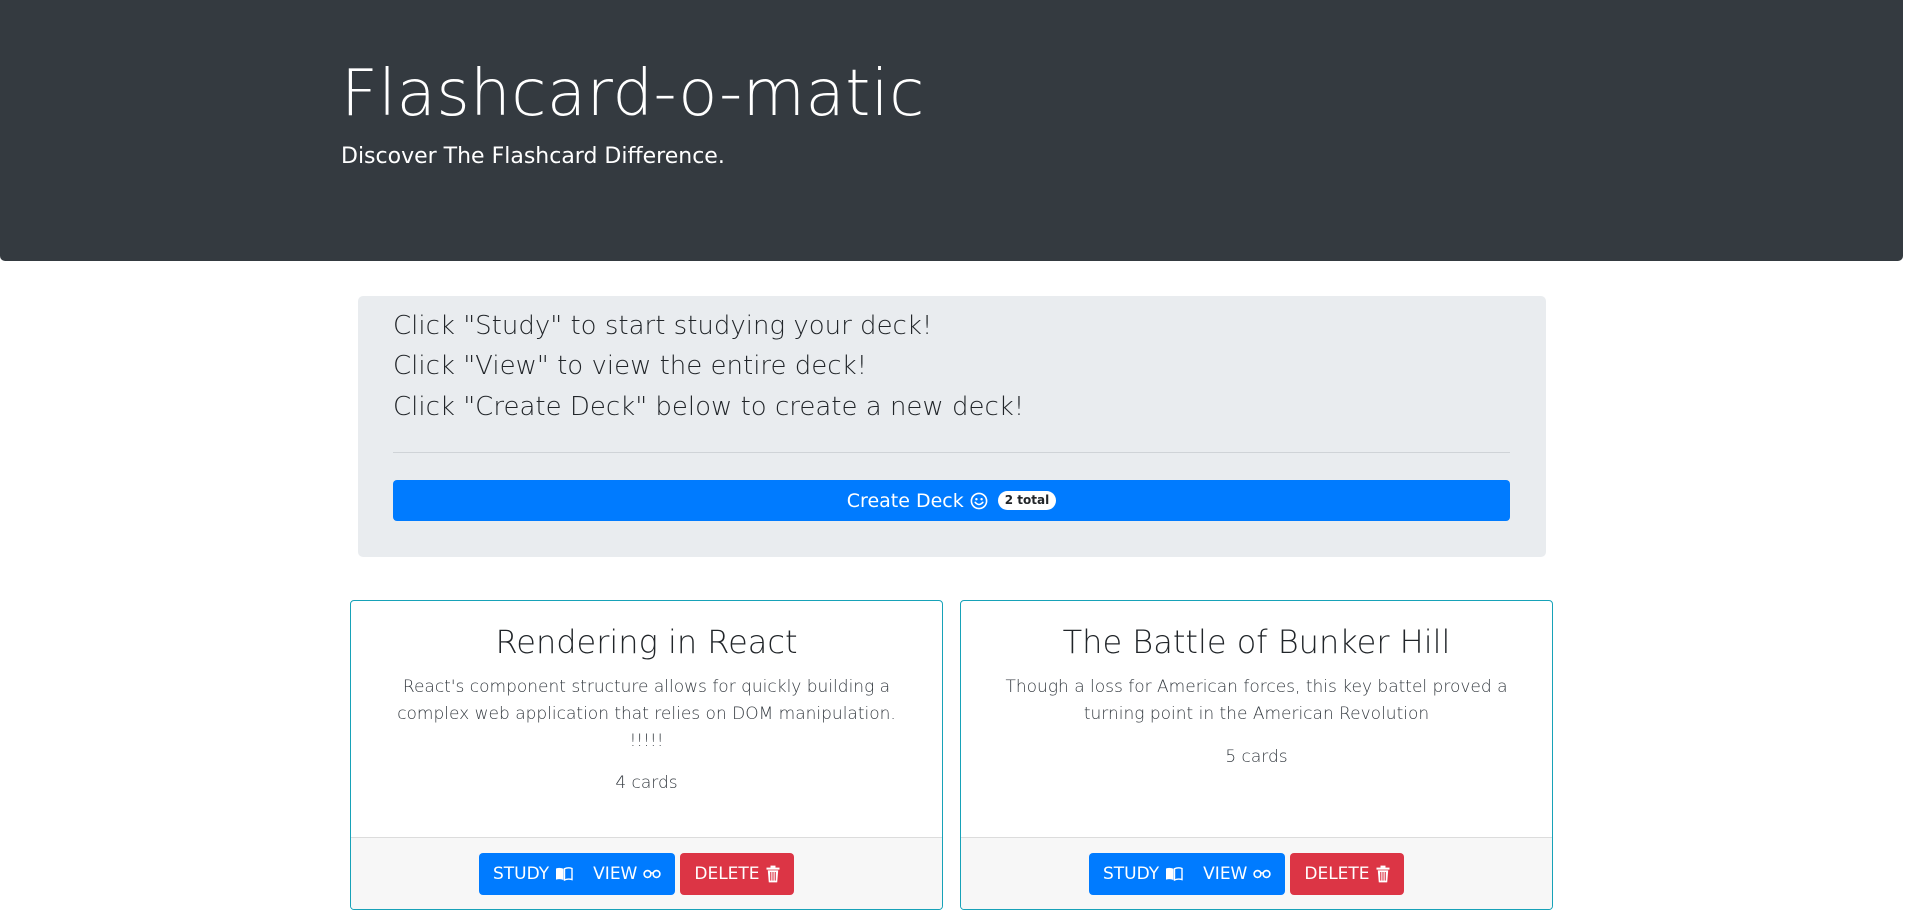  What do you see at coordinates (630, 366) in the screenshot?
I see `instruction-view: Click "View" to view the entire deck!` at bounding box center [630, 366].